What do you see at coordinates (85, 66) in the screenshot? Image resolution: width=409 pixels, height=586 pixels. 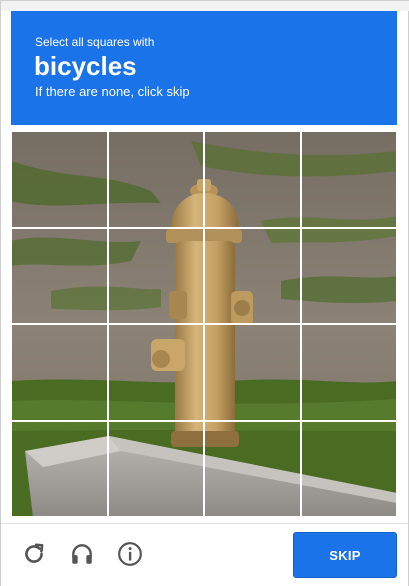 I see `target-object-label: bicycles` at bounding box center [85, 66].